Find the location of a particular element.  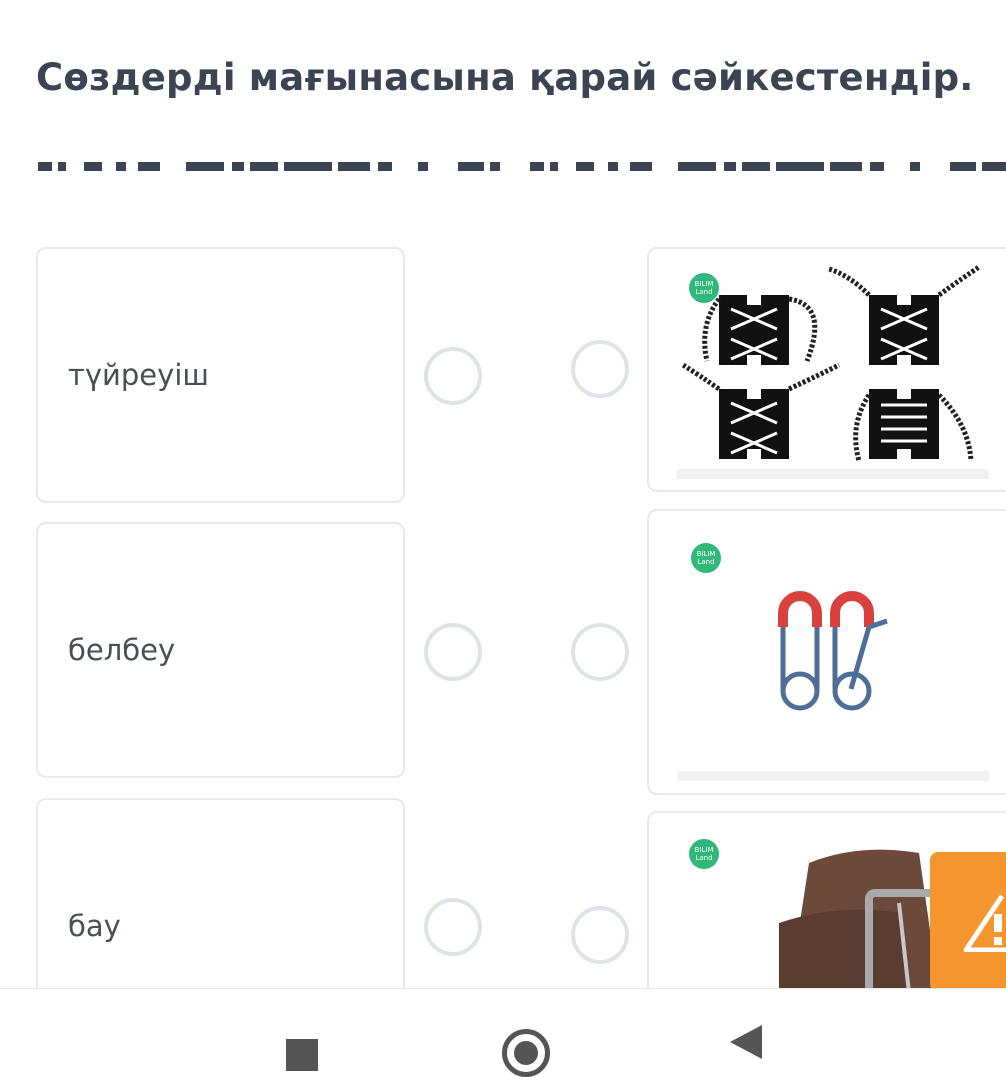

shoelace-patterns-image is located at coordinates (831, 363).